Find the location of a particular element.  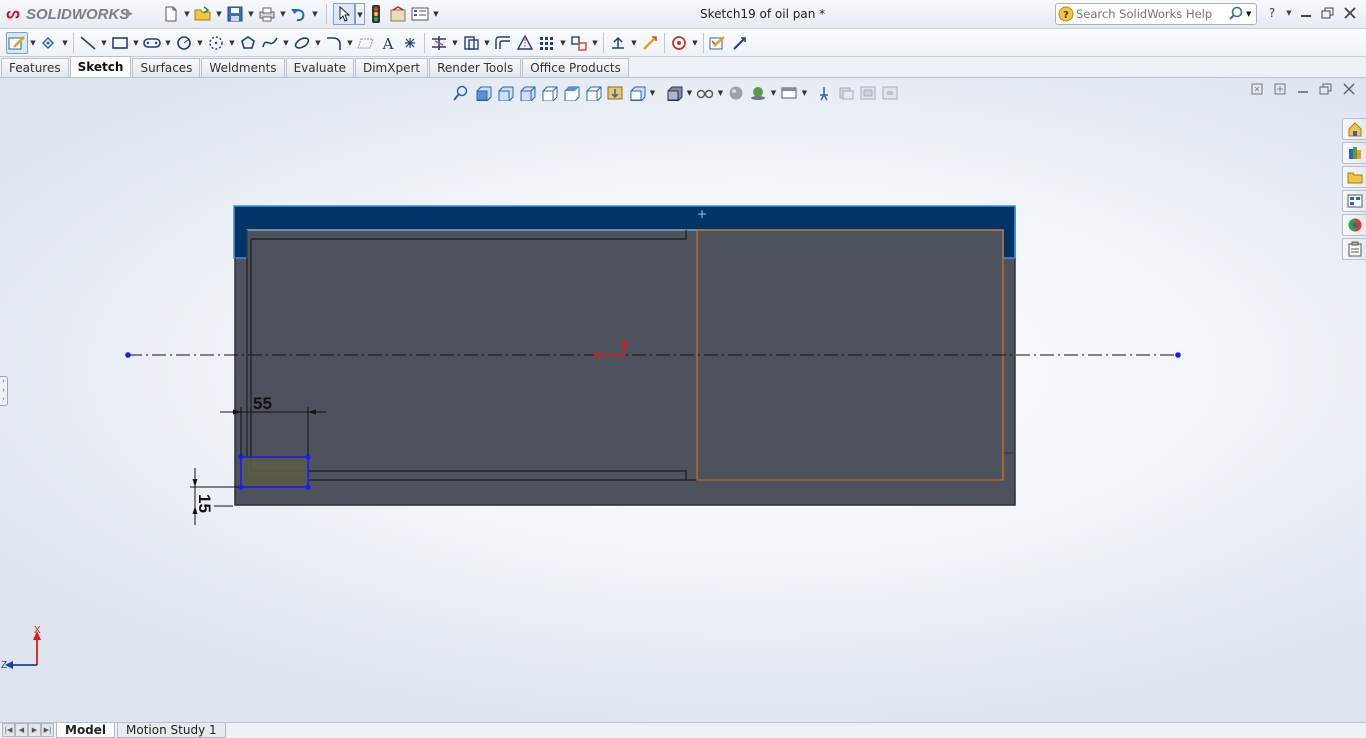

line-dropdown-icon: ▼ is located at coordinates (104, 43).